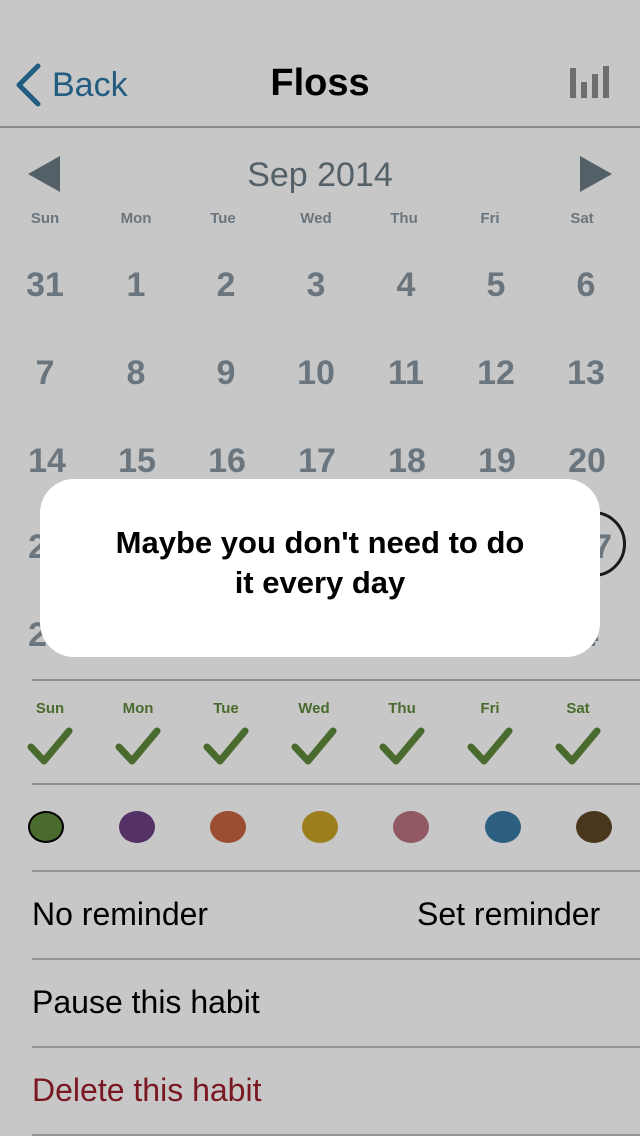 The image size is (640, 1136). I want to click on toast-line: it every day, so click(320, 582).